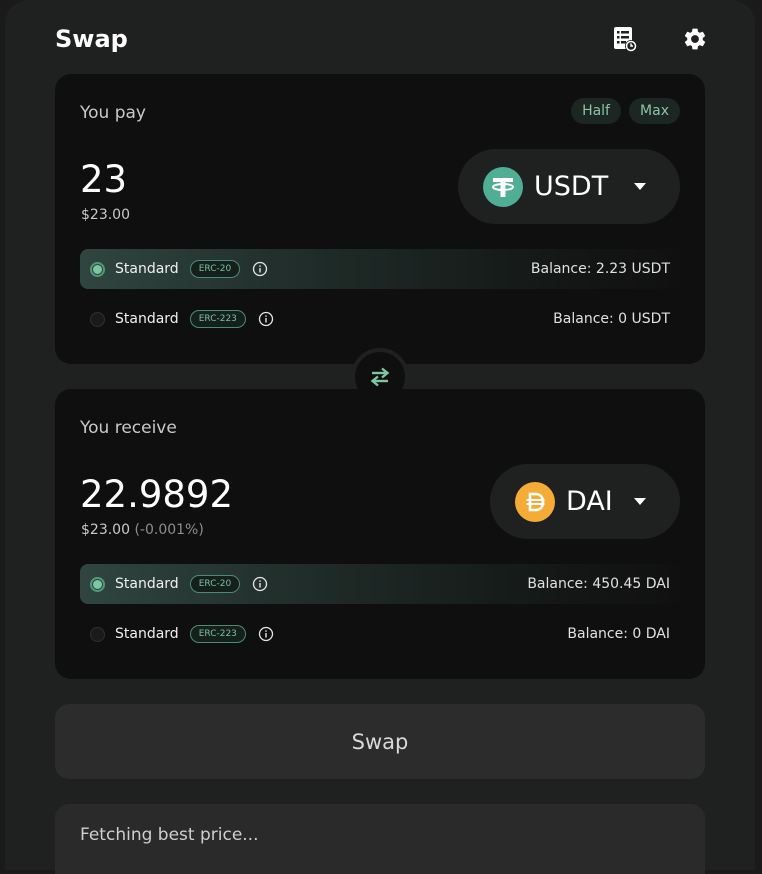 The height and width of the screenshot is (874, 762). I want to click on pay-label: You pay, so click(113, 113).